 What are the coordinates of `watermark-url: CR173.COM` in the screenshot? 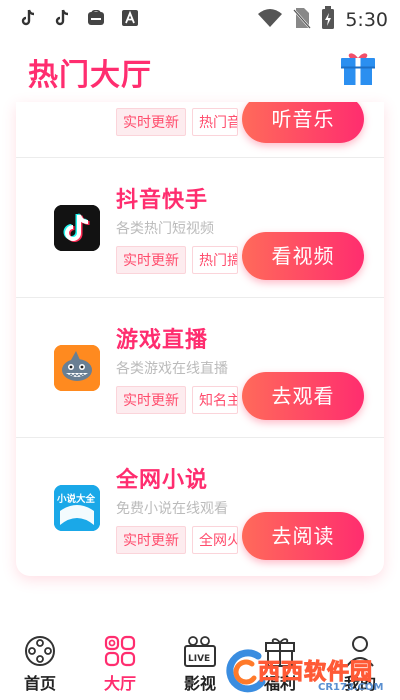 It's located at (351, 687).